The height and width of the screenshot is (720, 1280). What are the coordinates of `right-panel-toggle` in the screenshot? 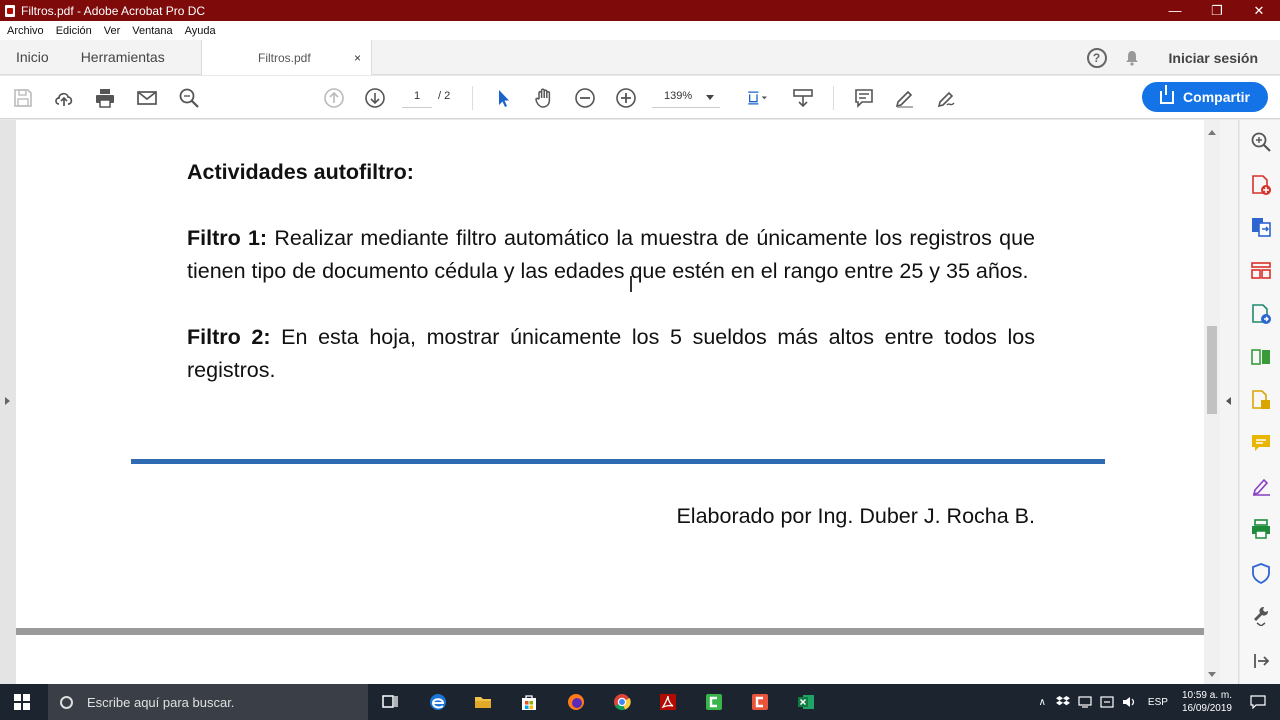 It's located at (1229, 402).